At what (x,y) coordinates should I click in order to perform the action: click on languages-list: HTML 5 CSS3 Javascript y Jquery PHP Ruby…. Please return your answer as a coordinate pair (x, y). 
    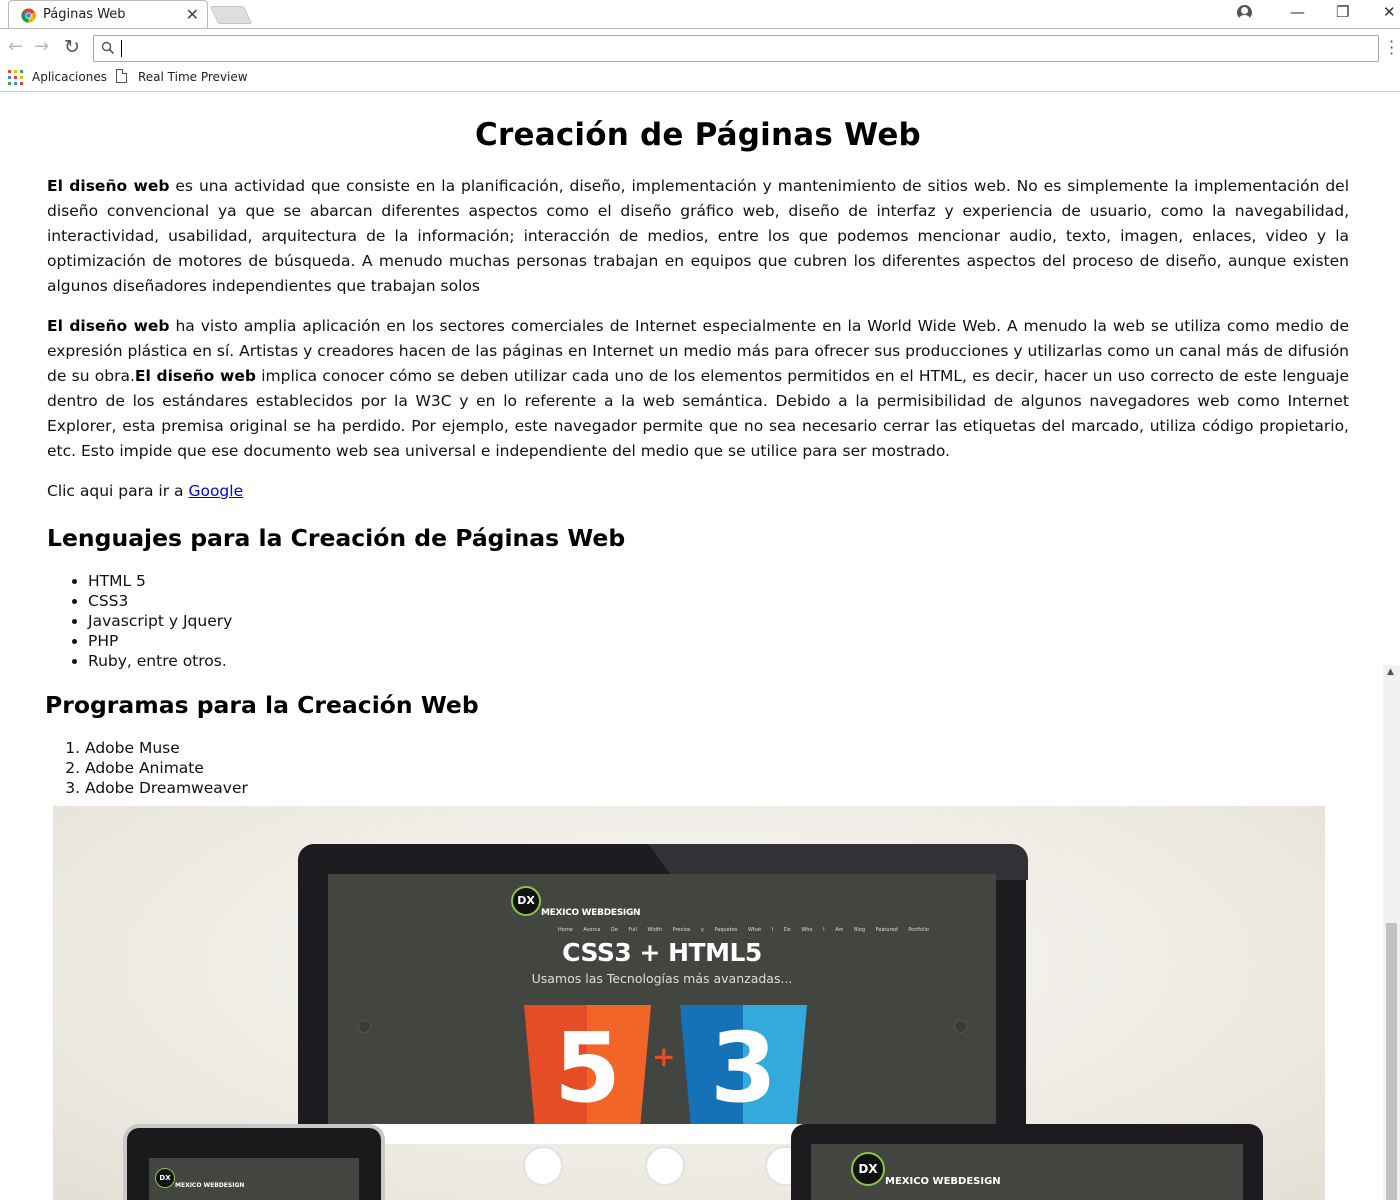
    Looking at the image, I should click on (718, 621).